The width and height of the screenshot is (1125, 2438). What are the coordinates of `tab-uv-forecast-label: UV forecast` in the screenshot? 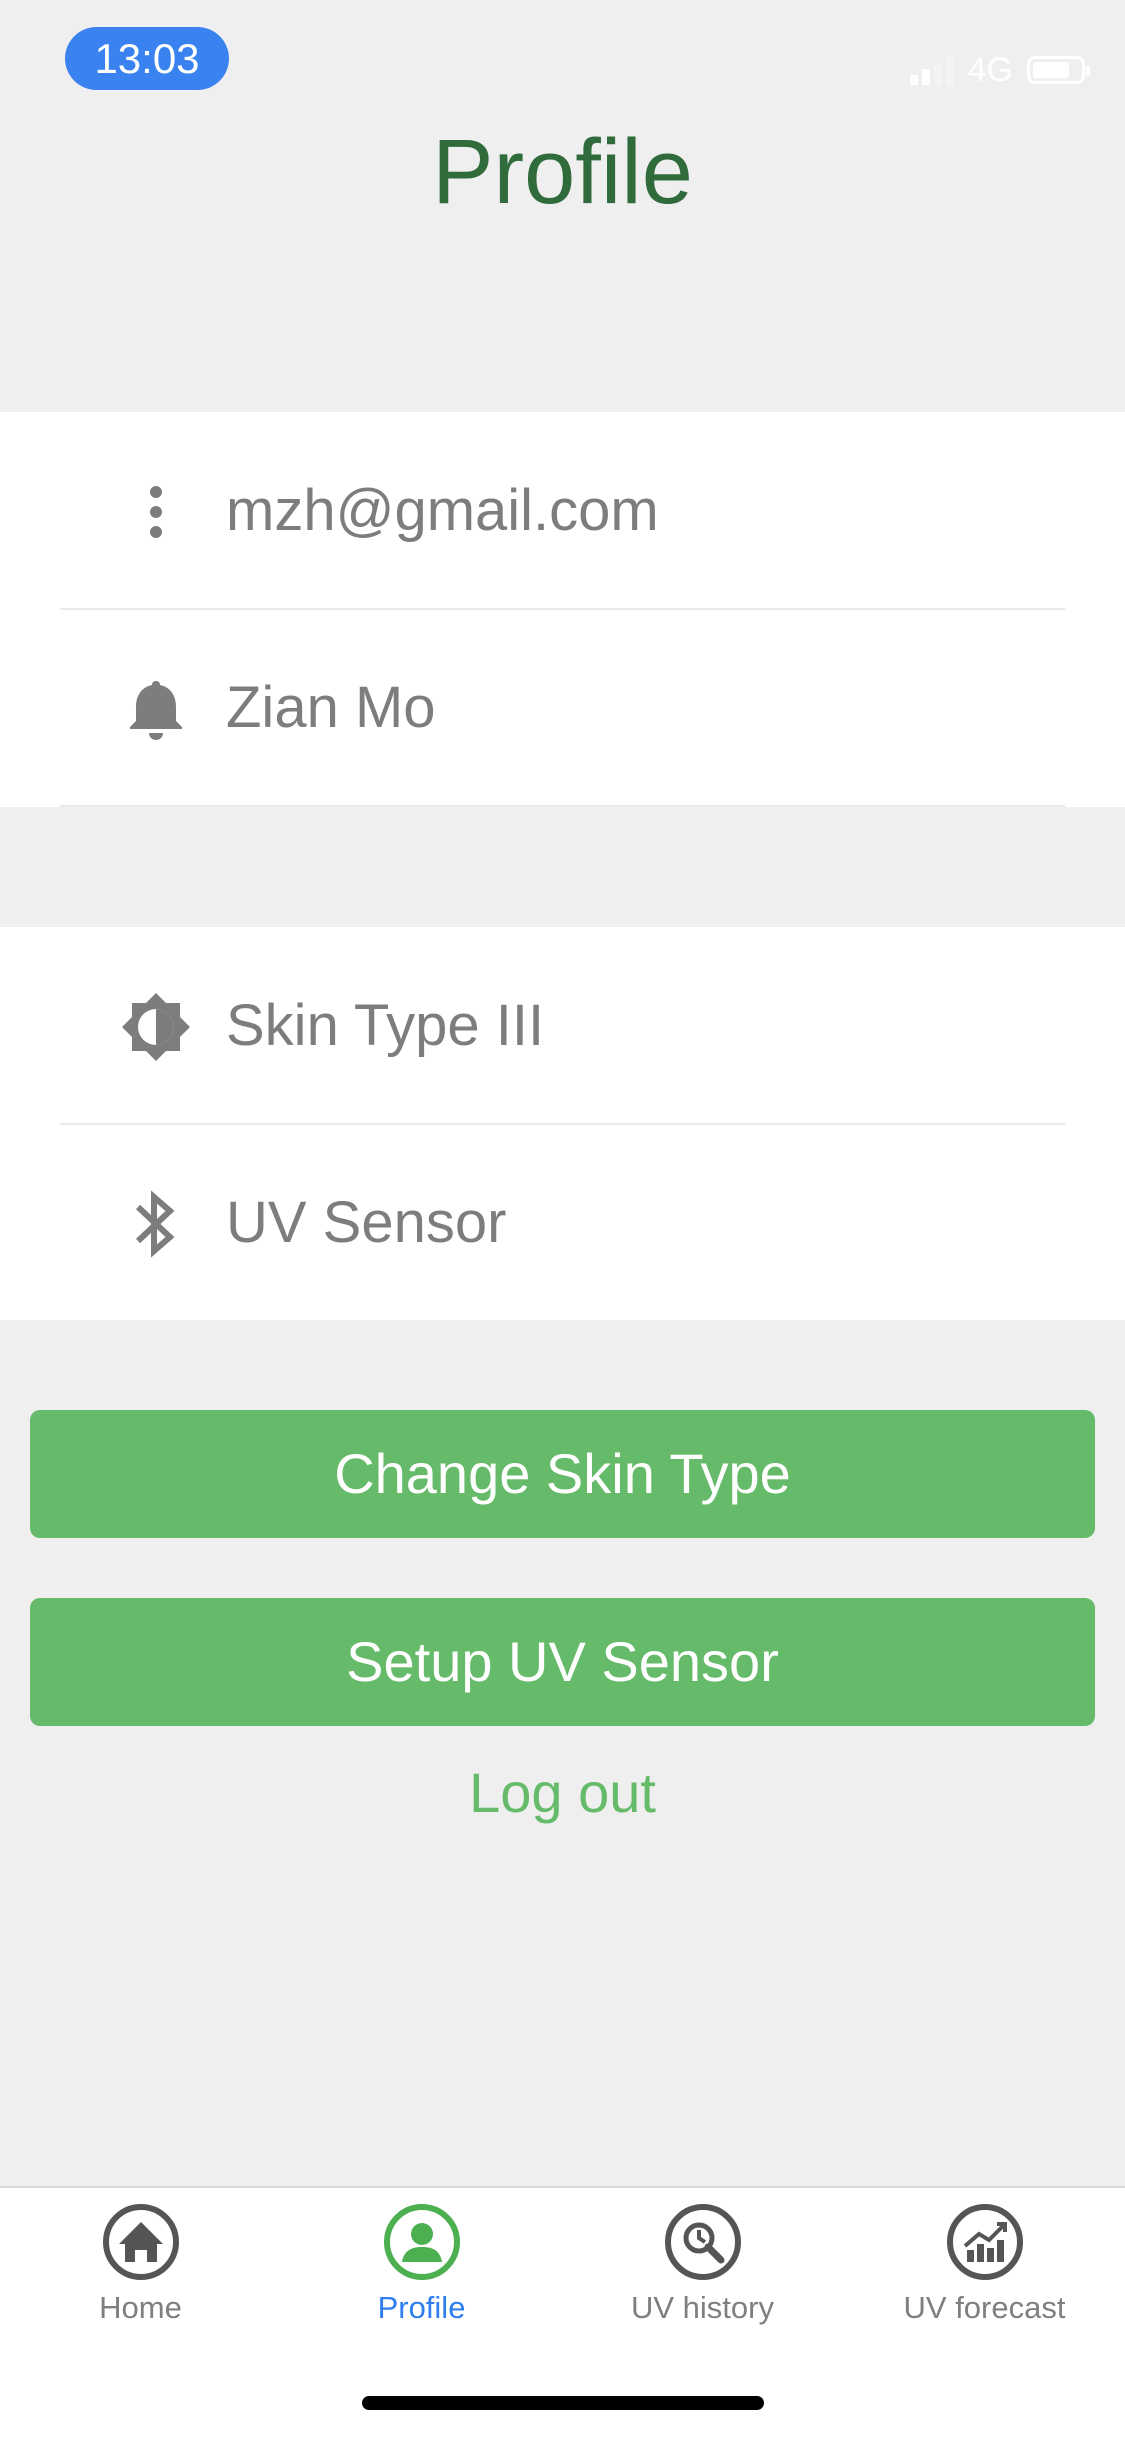 It's located at (984, 2307).